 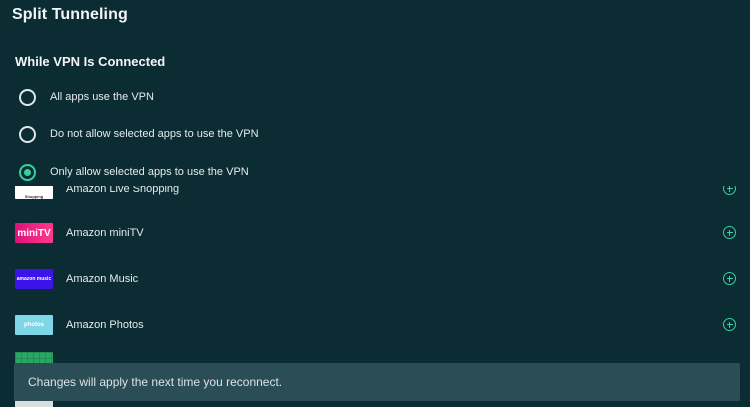 I want to click on app-row-amazon-photos: photos Amazon Photos, so click(x=375, y=327).